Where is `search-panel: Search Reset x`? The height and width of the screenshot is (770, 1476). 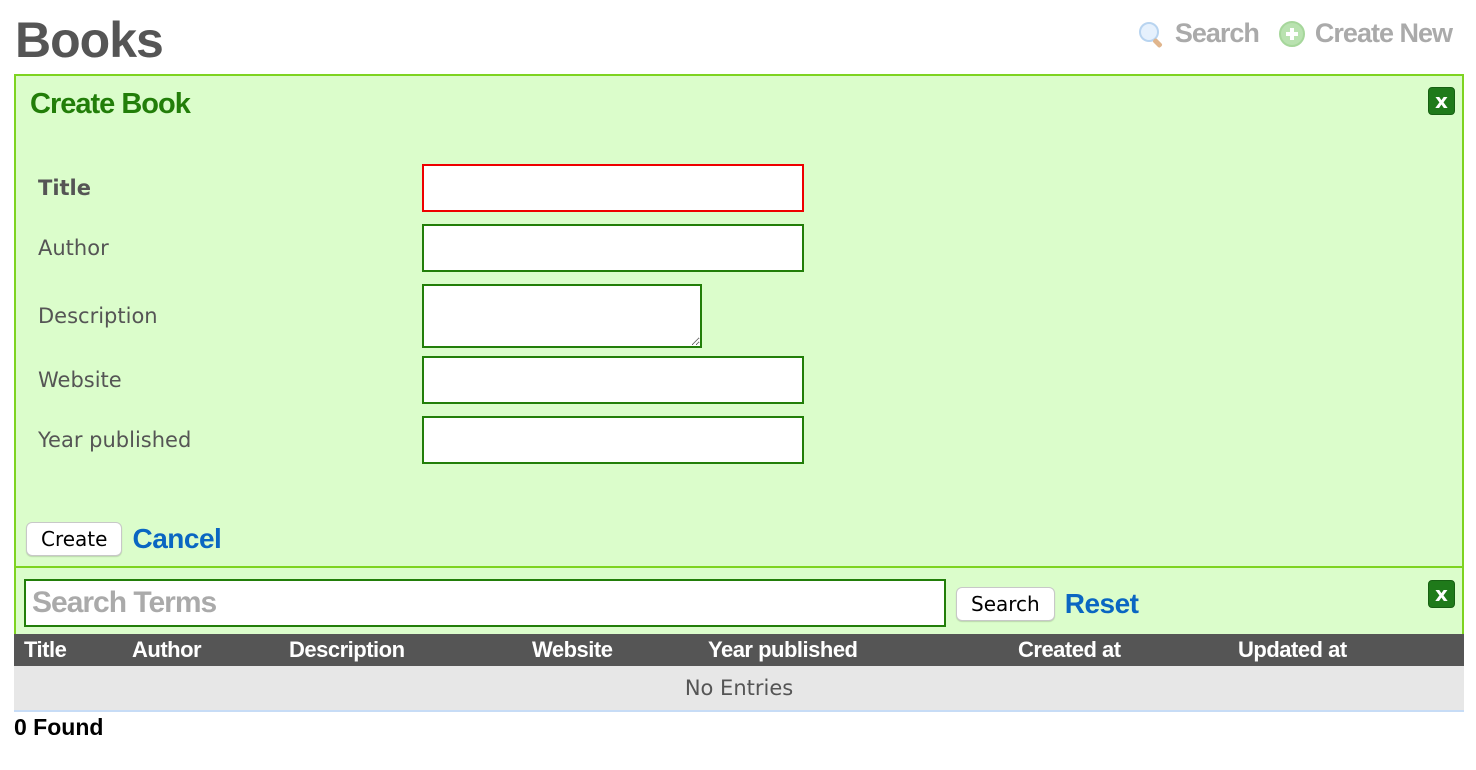
search-panel: Search Reset x is located at coordinates (739, 600).